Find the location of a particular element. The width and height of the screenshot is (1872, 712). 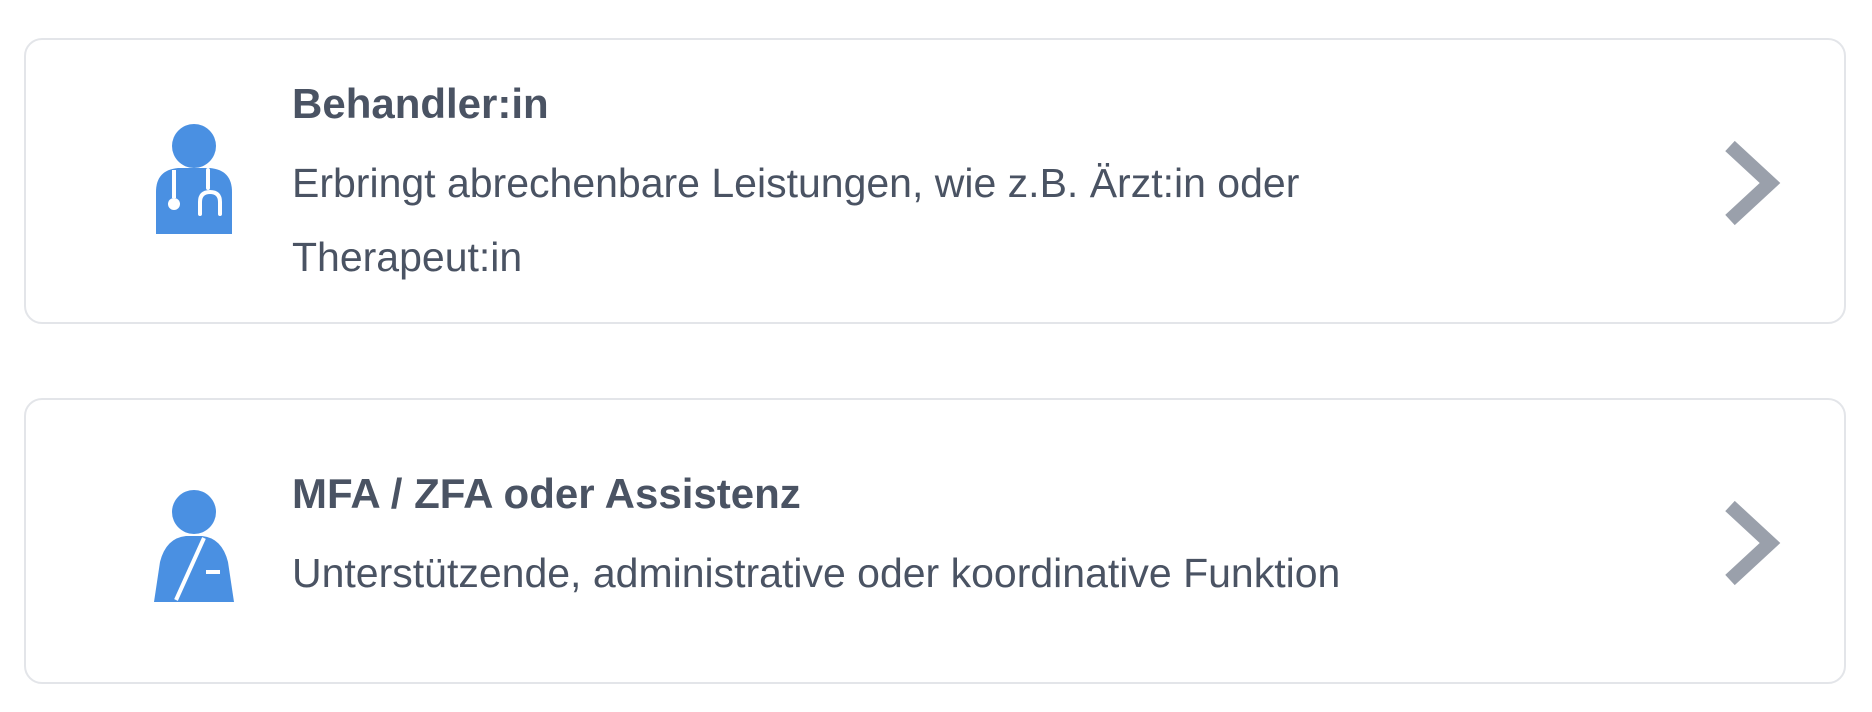

role-option-title: MFA / ZFA oder Assistenz is located at coordinates (546, 493).